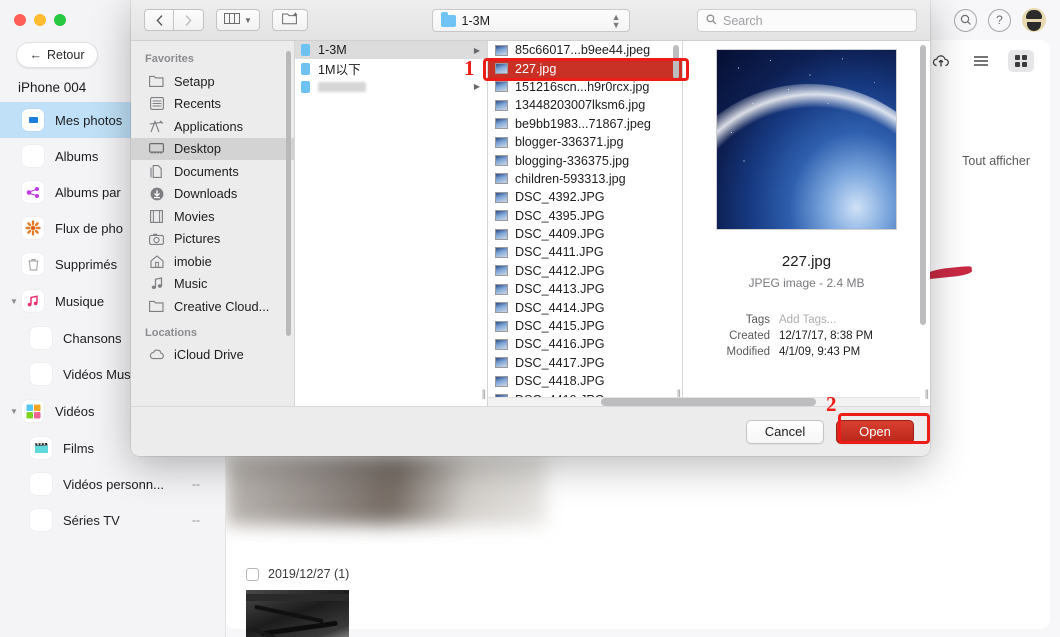 The width and height of the screenshot is (1060, 637). Describe the element at coordinates (191, 284) in the screenshot. I see `sidebar-label: Music` at that location.